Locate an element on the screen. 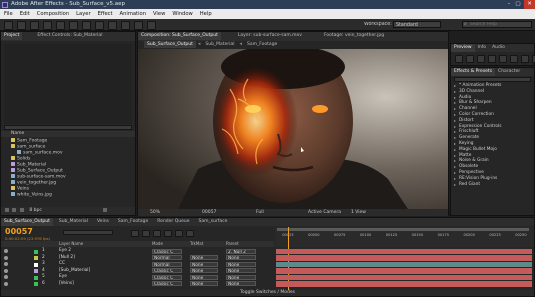 The width and height of the screenshot is (535, 297). work-area-bar is located at coordinates (403, 229).